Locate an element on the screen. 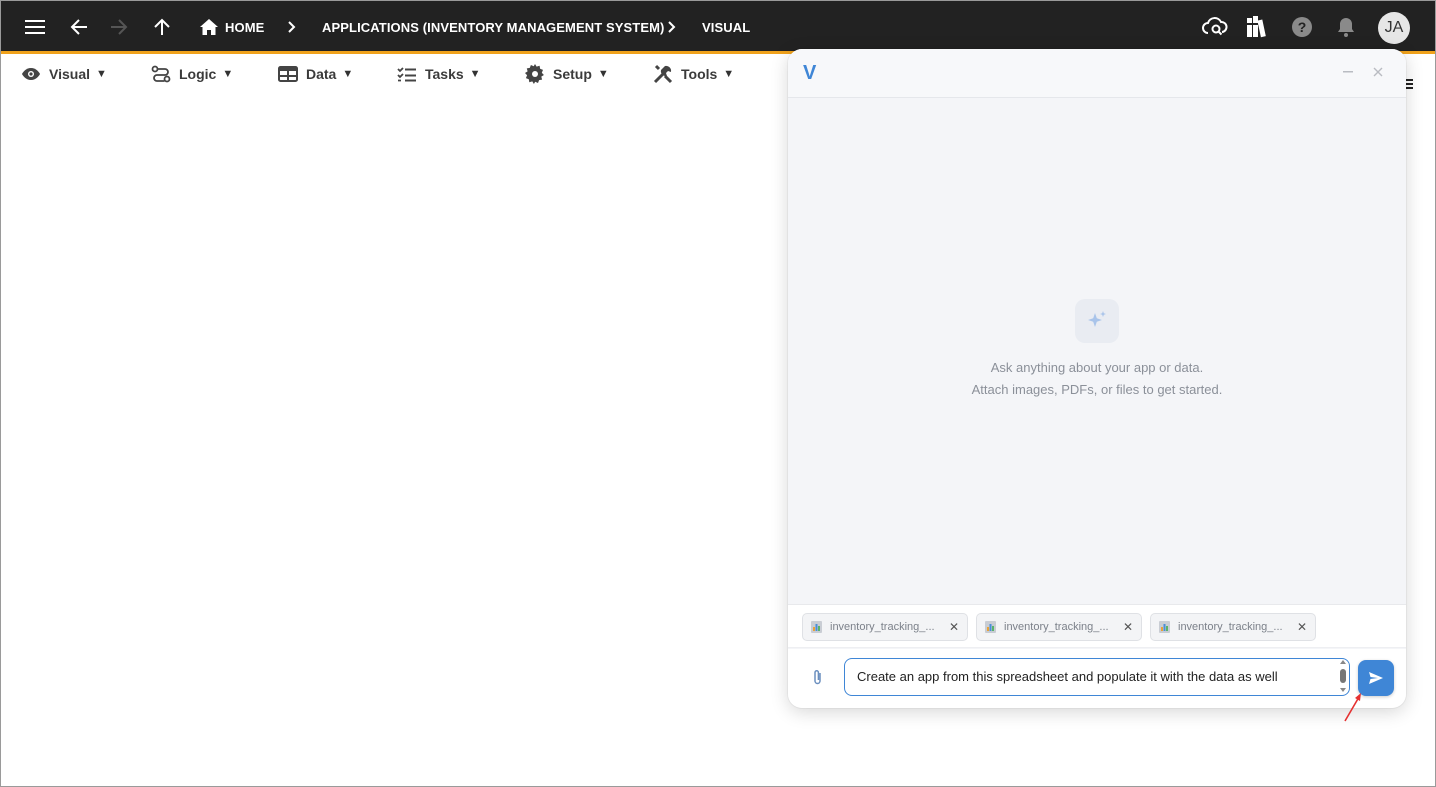 The height and width of the screenshot is (787, 1436). help-icon: ? is located at coordinates (1302, 27).